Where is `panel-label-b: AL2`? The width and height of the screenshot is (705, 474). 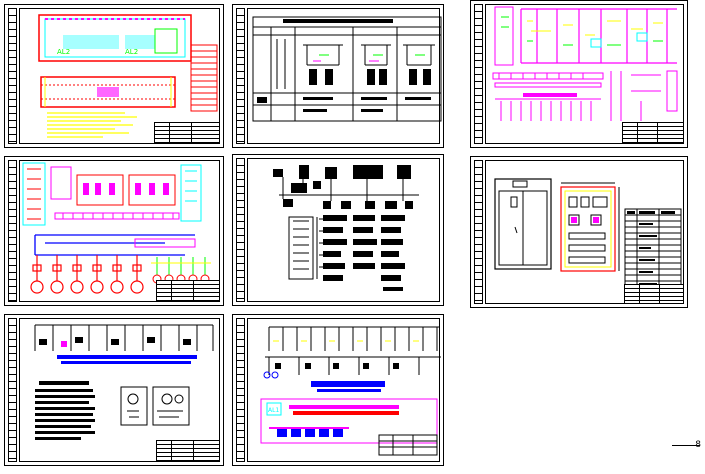 panel-label-b: AL2 is located at coordinates (131, 52).